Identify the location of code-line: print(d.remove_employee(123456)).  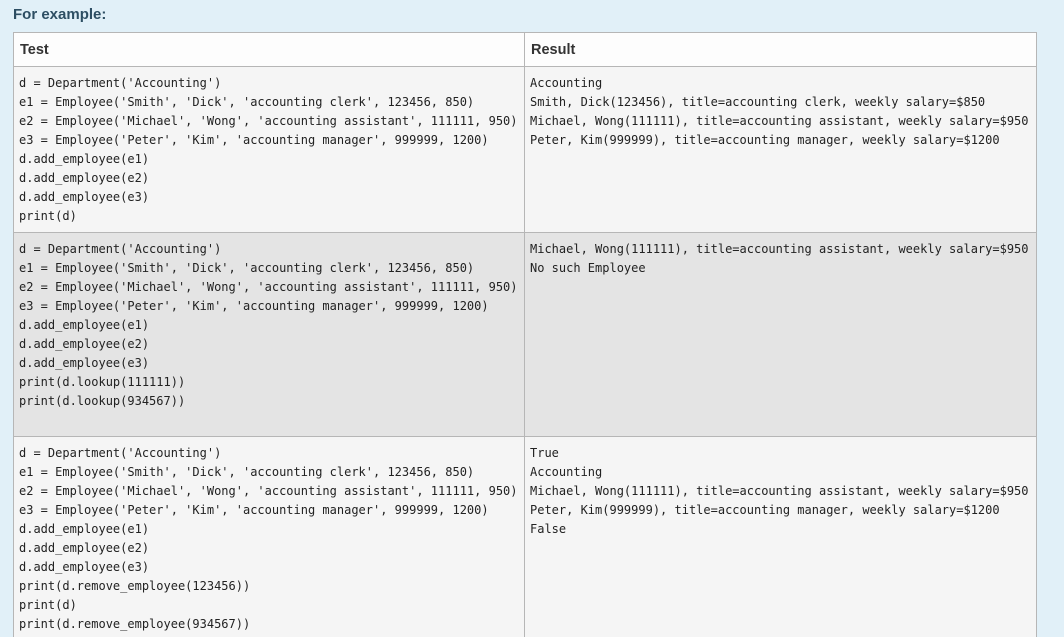
(135, 586).